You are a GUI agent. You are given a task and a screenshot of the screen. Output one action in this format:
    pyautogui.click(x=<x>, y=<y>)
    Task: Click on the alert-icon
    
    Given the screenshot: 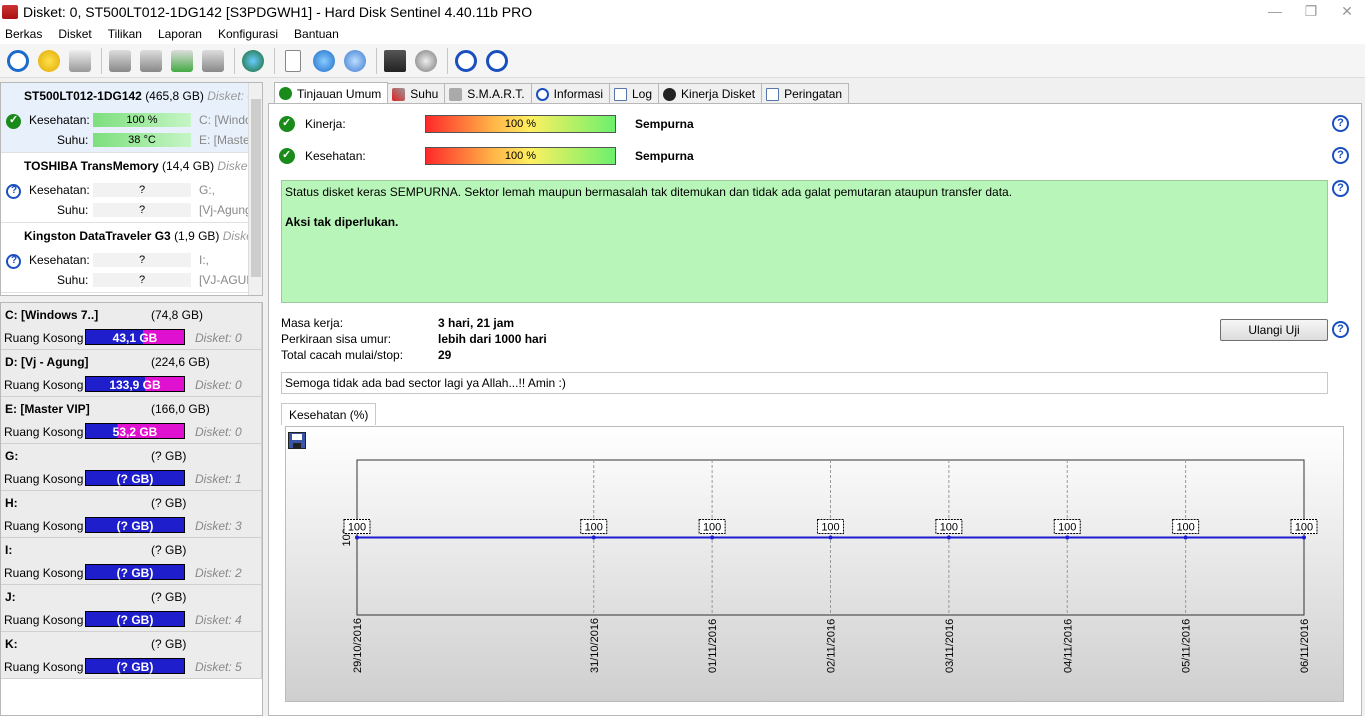 What is the action you would take?
    pyautogui.click(x=49, y=60)
    